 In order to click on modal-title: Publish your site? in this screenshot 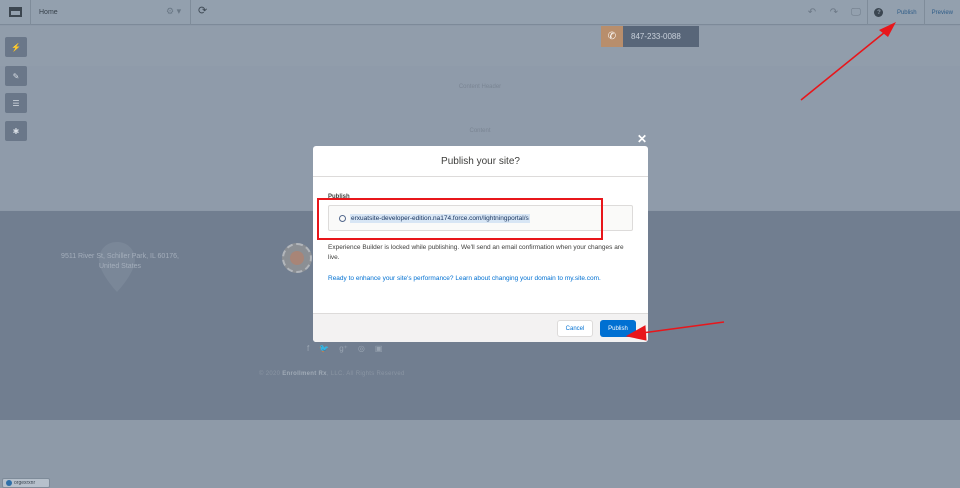, I will do `click(480, 161)`.